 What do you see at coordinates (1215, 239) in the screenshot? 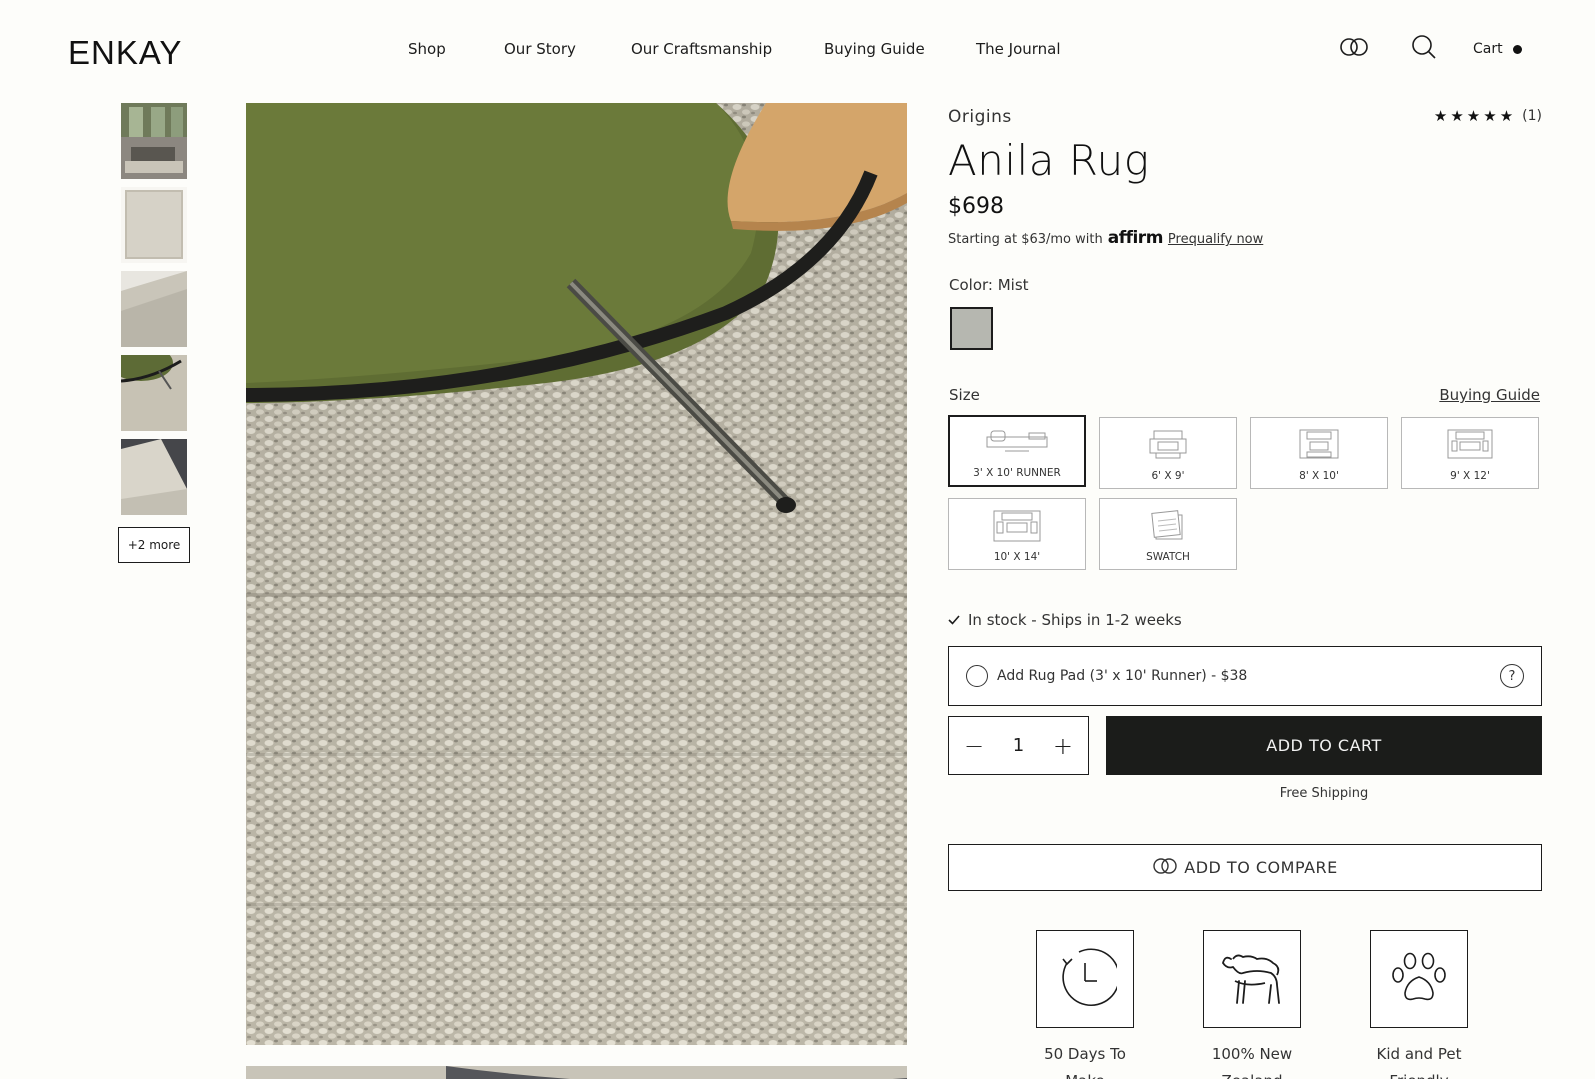
I see `prequalify-link: Prequalify now` at bounding box center [1215, 239].